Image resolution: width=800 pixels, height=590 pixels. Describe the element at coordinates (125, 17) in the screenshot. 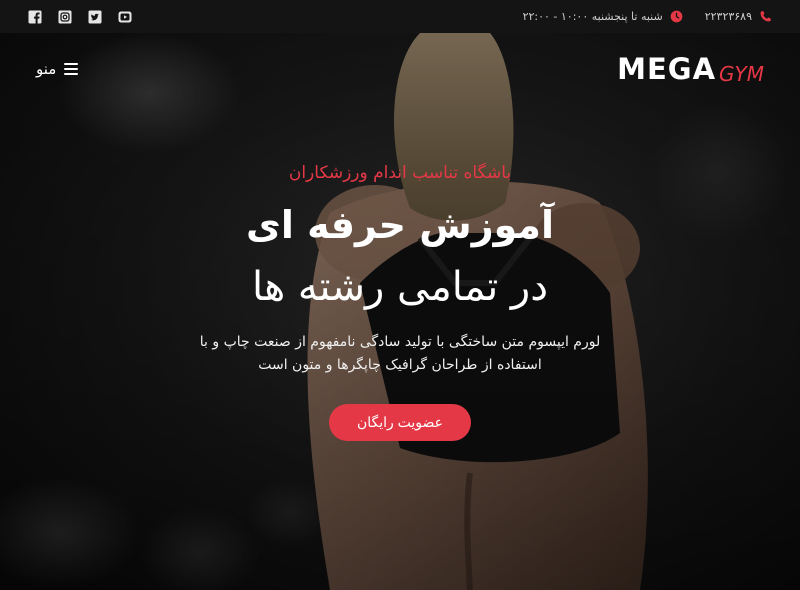

I see `youtube-icon` at that location.